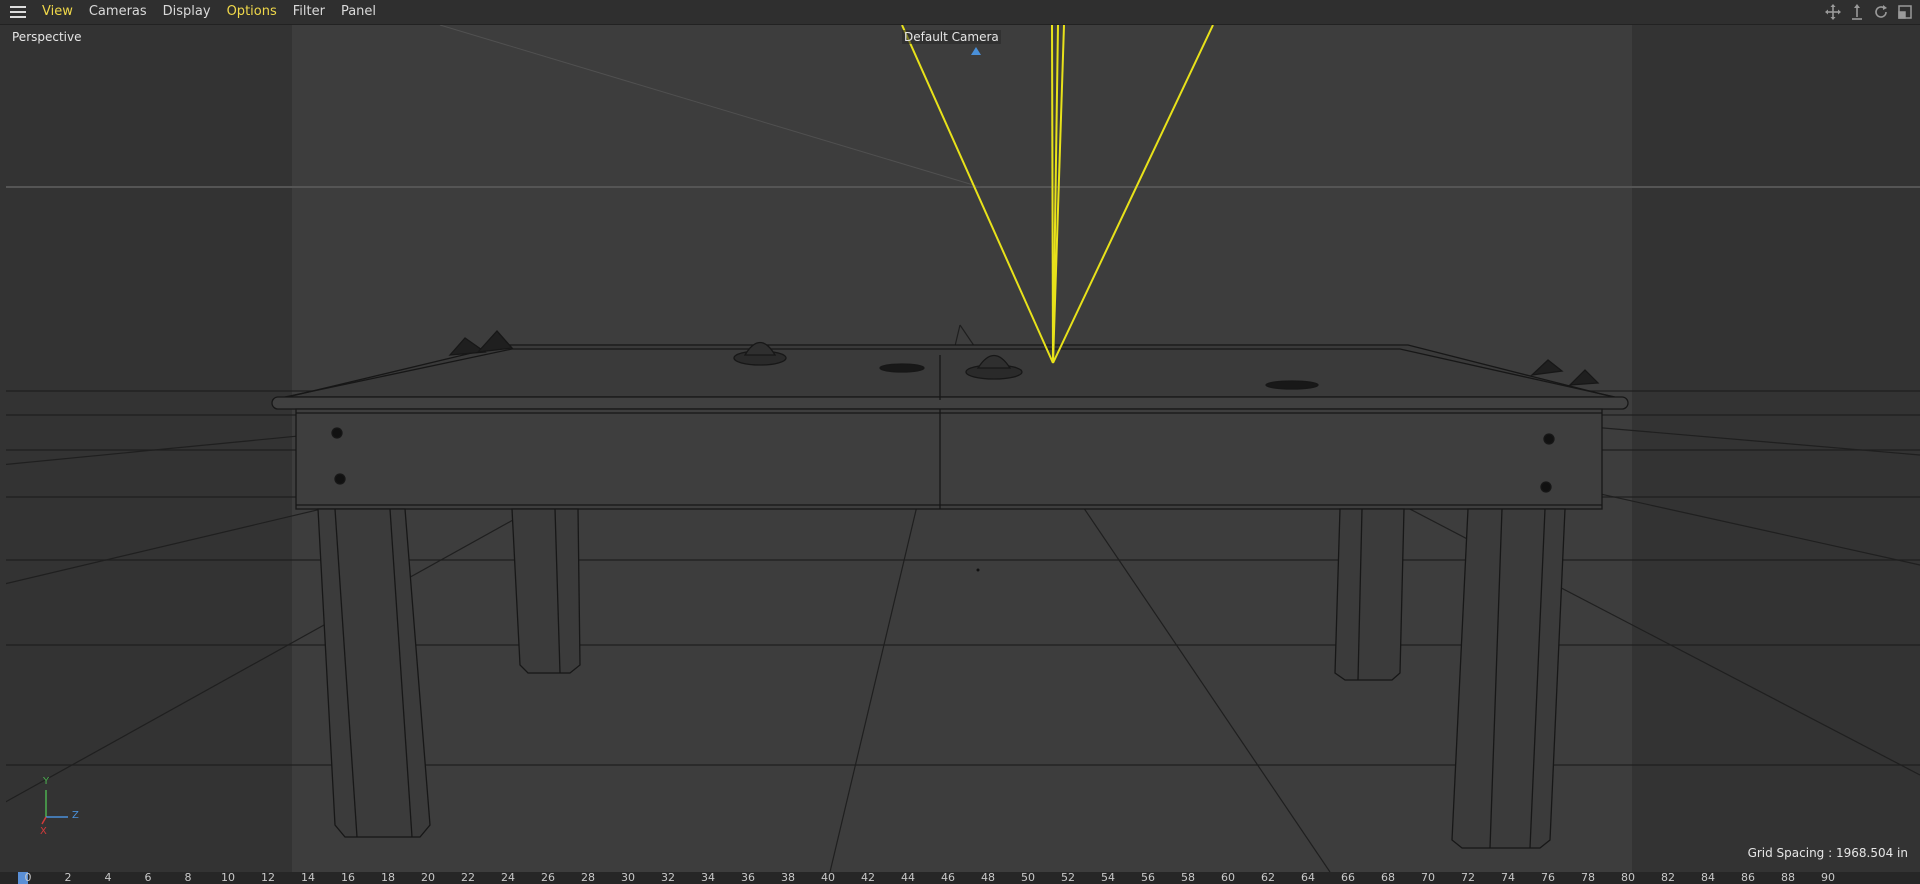 This screenshot has width=1920, height=884. What do you see at coordinates (3, 448) in the screenshot?
I see `viewport-border` at bounding box center [3, 448].